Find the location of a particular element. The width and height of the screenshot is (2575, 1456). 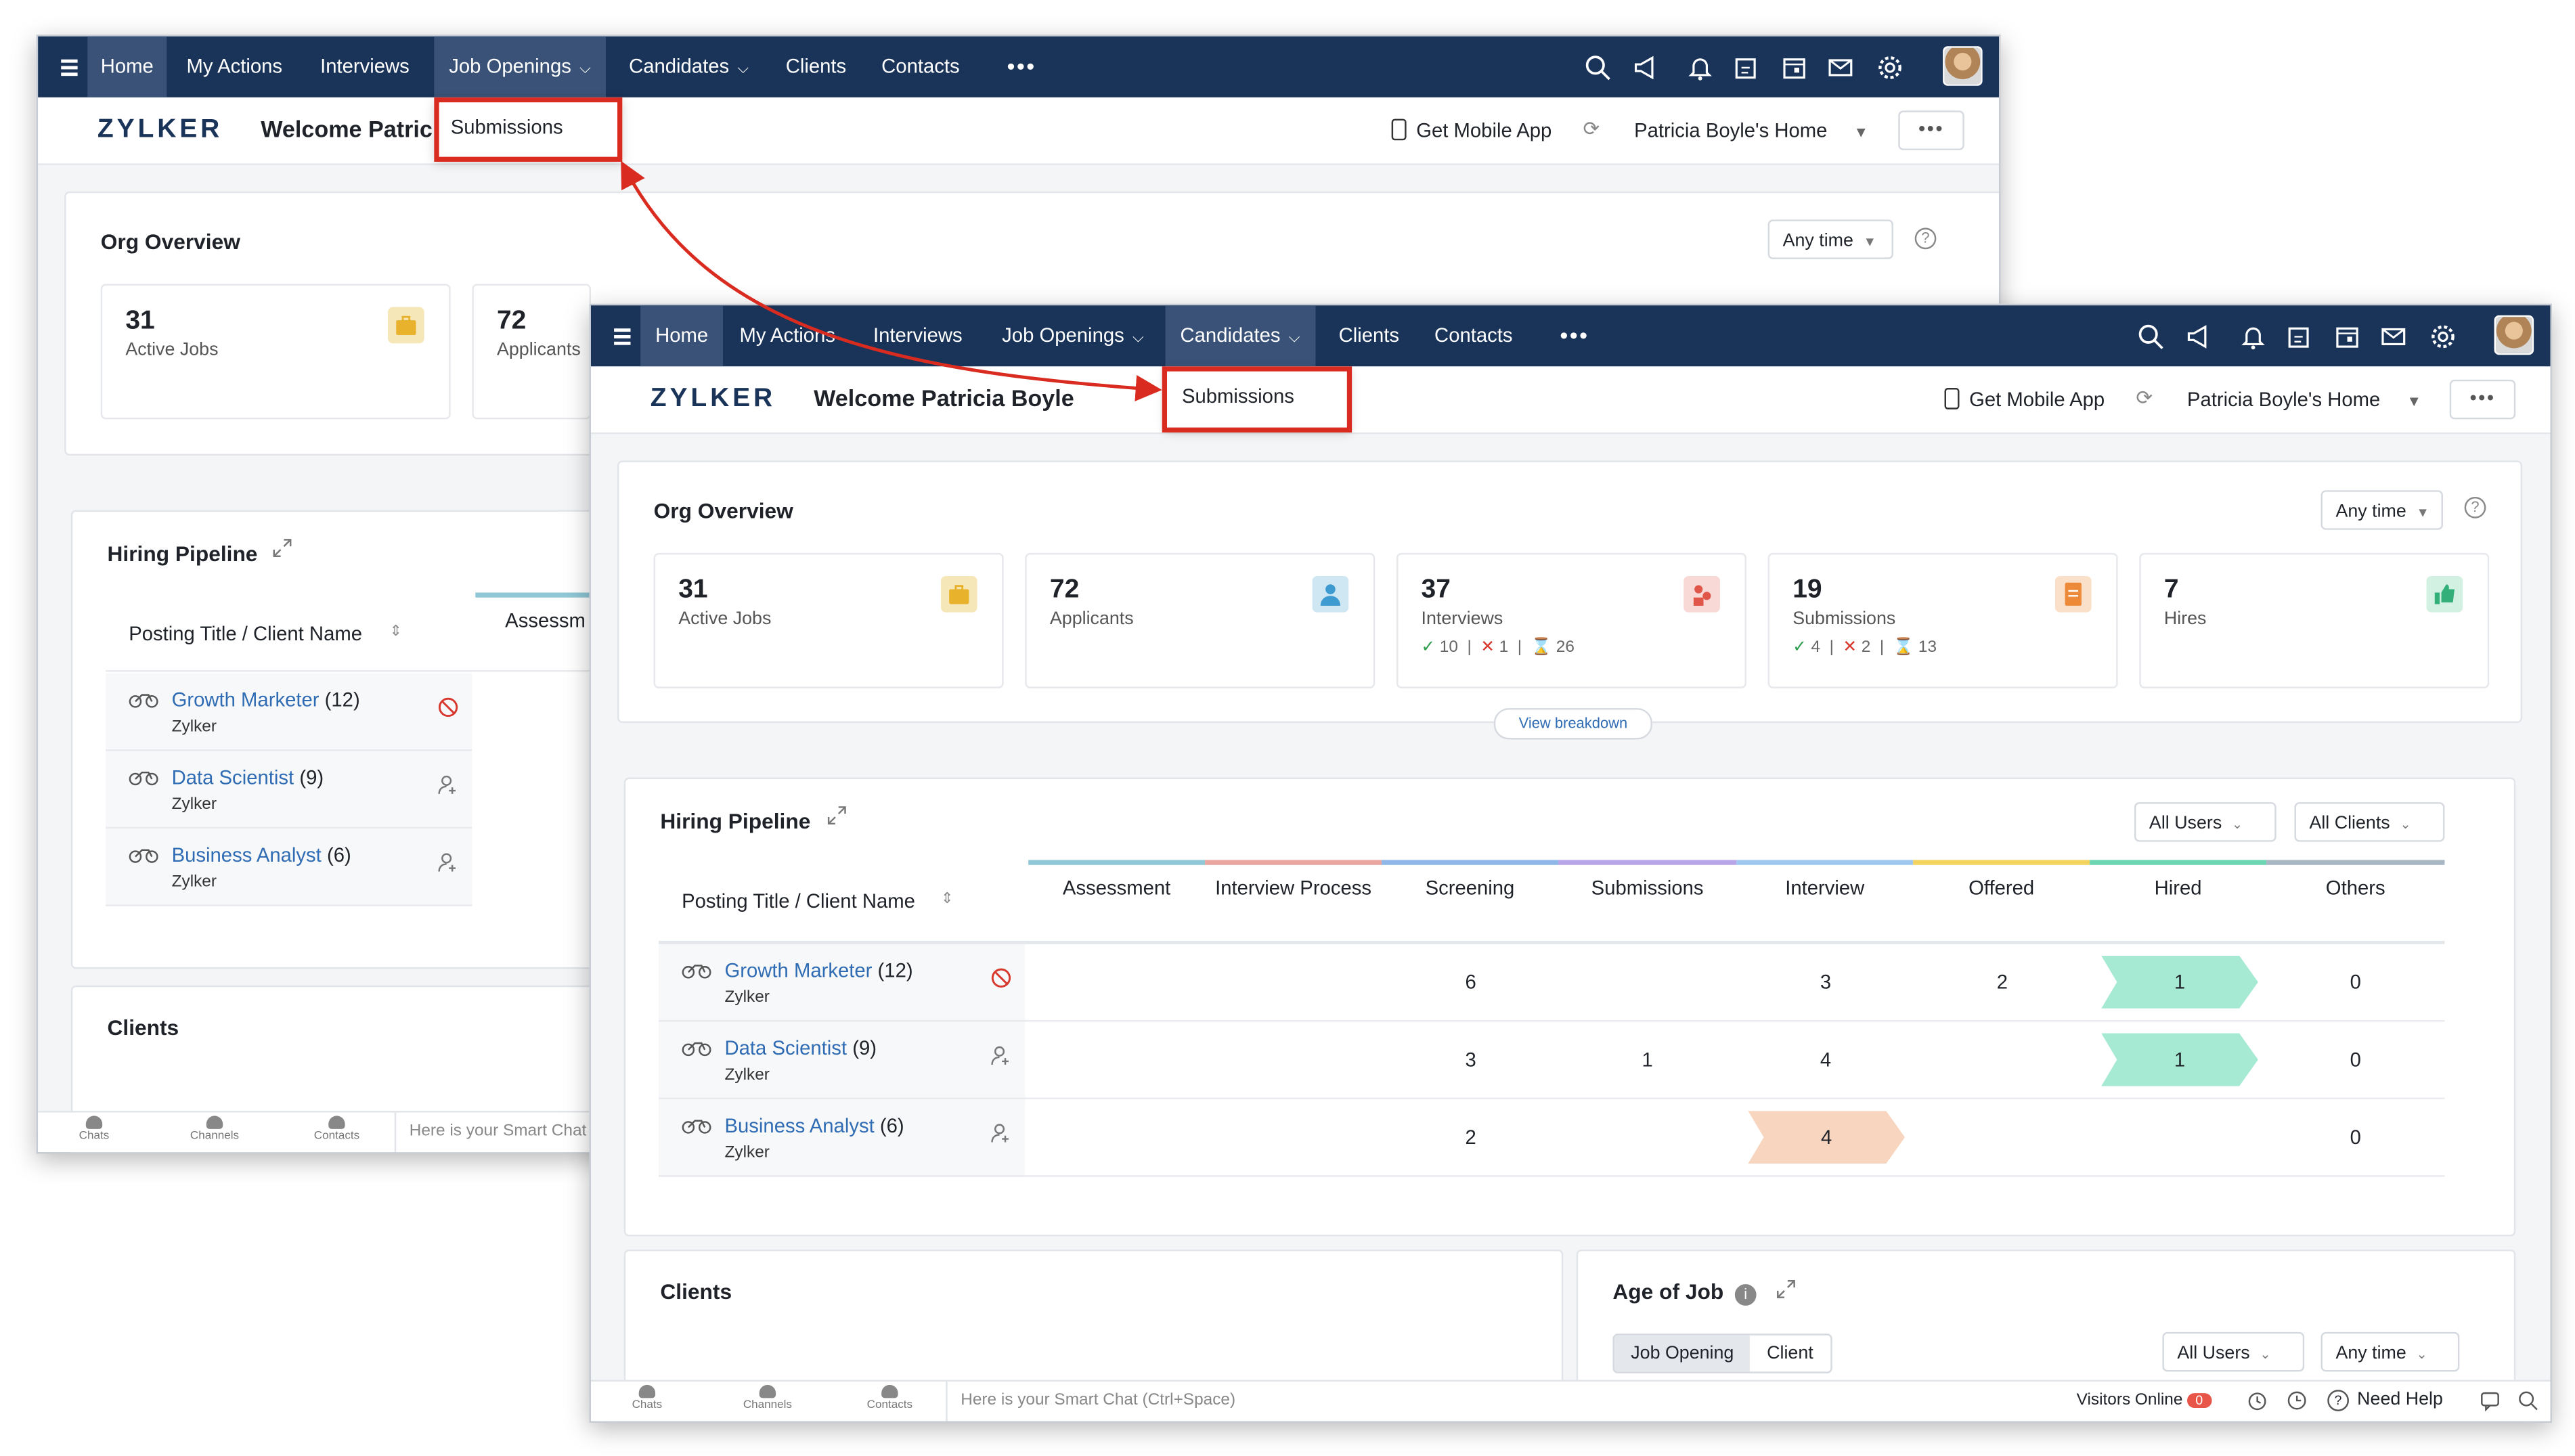

smart-chat-input: Here is your Smart Chat (Ctrl+Space) is located at coordinates (1449, 1401).